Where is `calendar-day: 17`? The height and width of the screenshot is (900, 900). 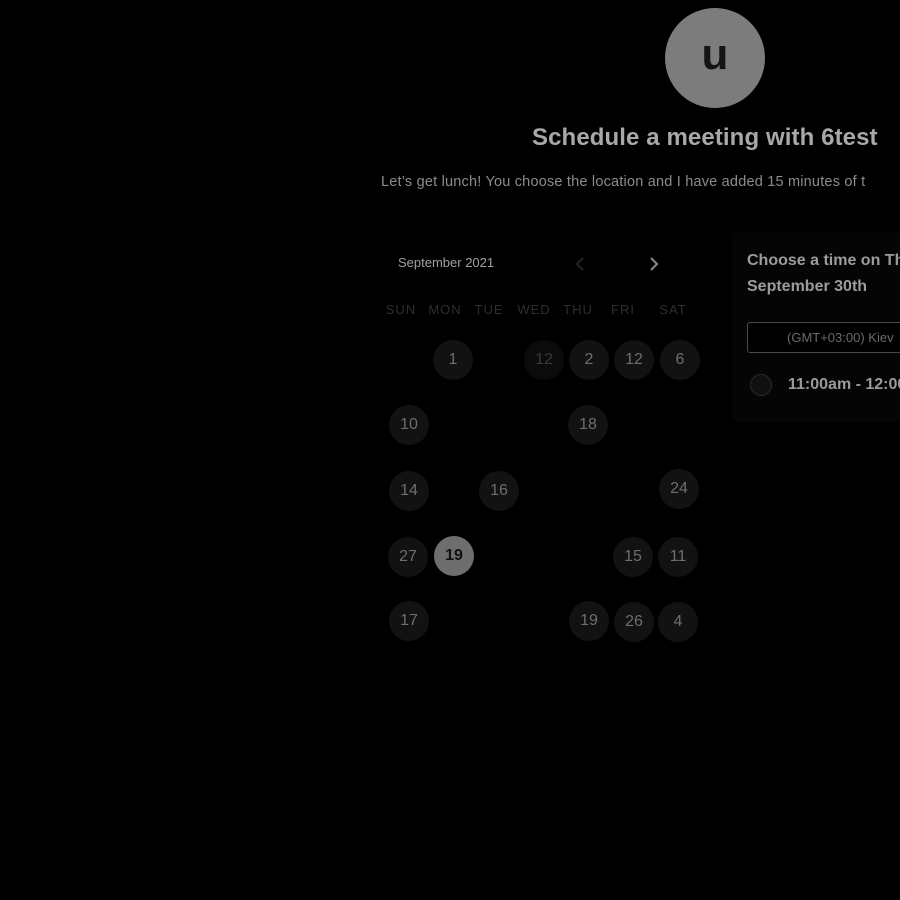
calendar-day: 17 is located at coordinates (409, 621).